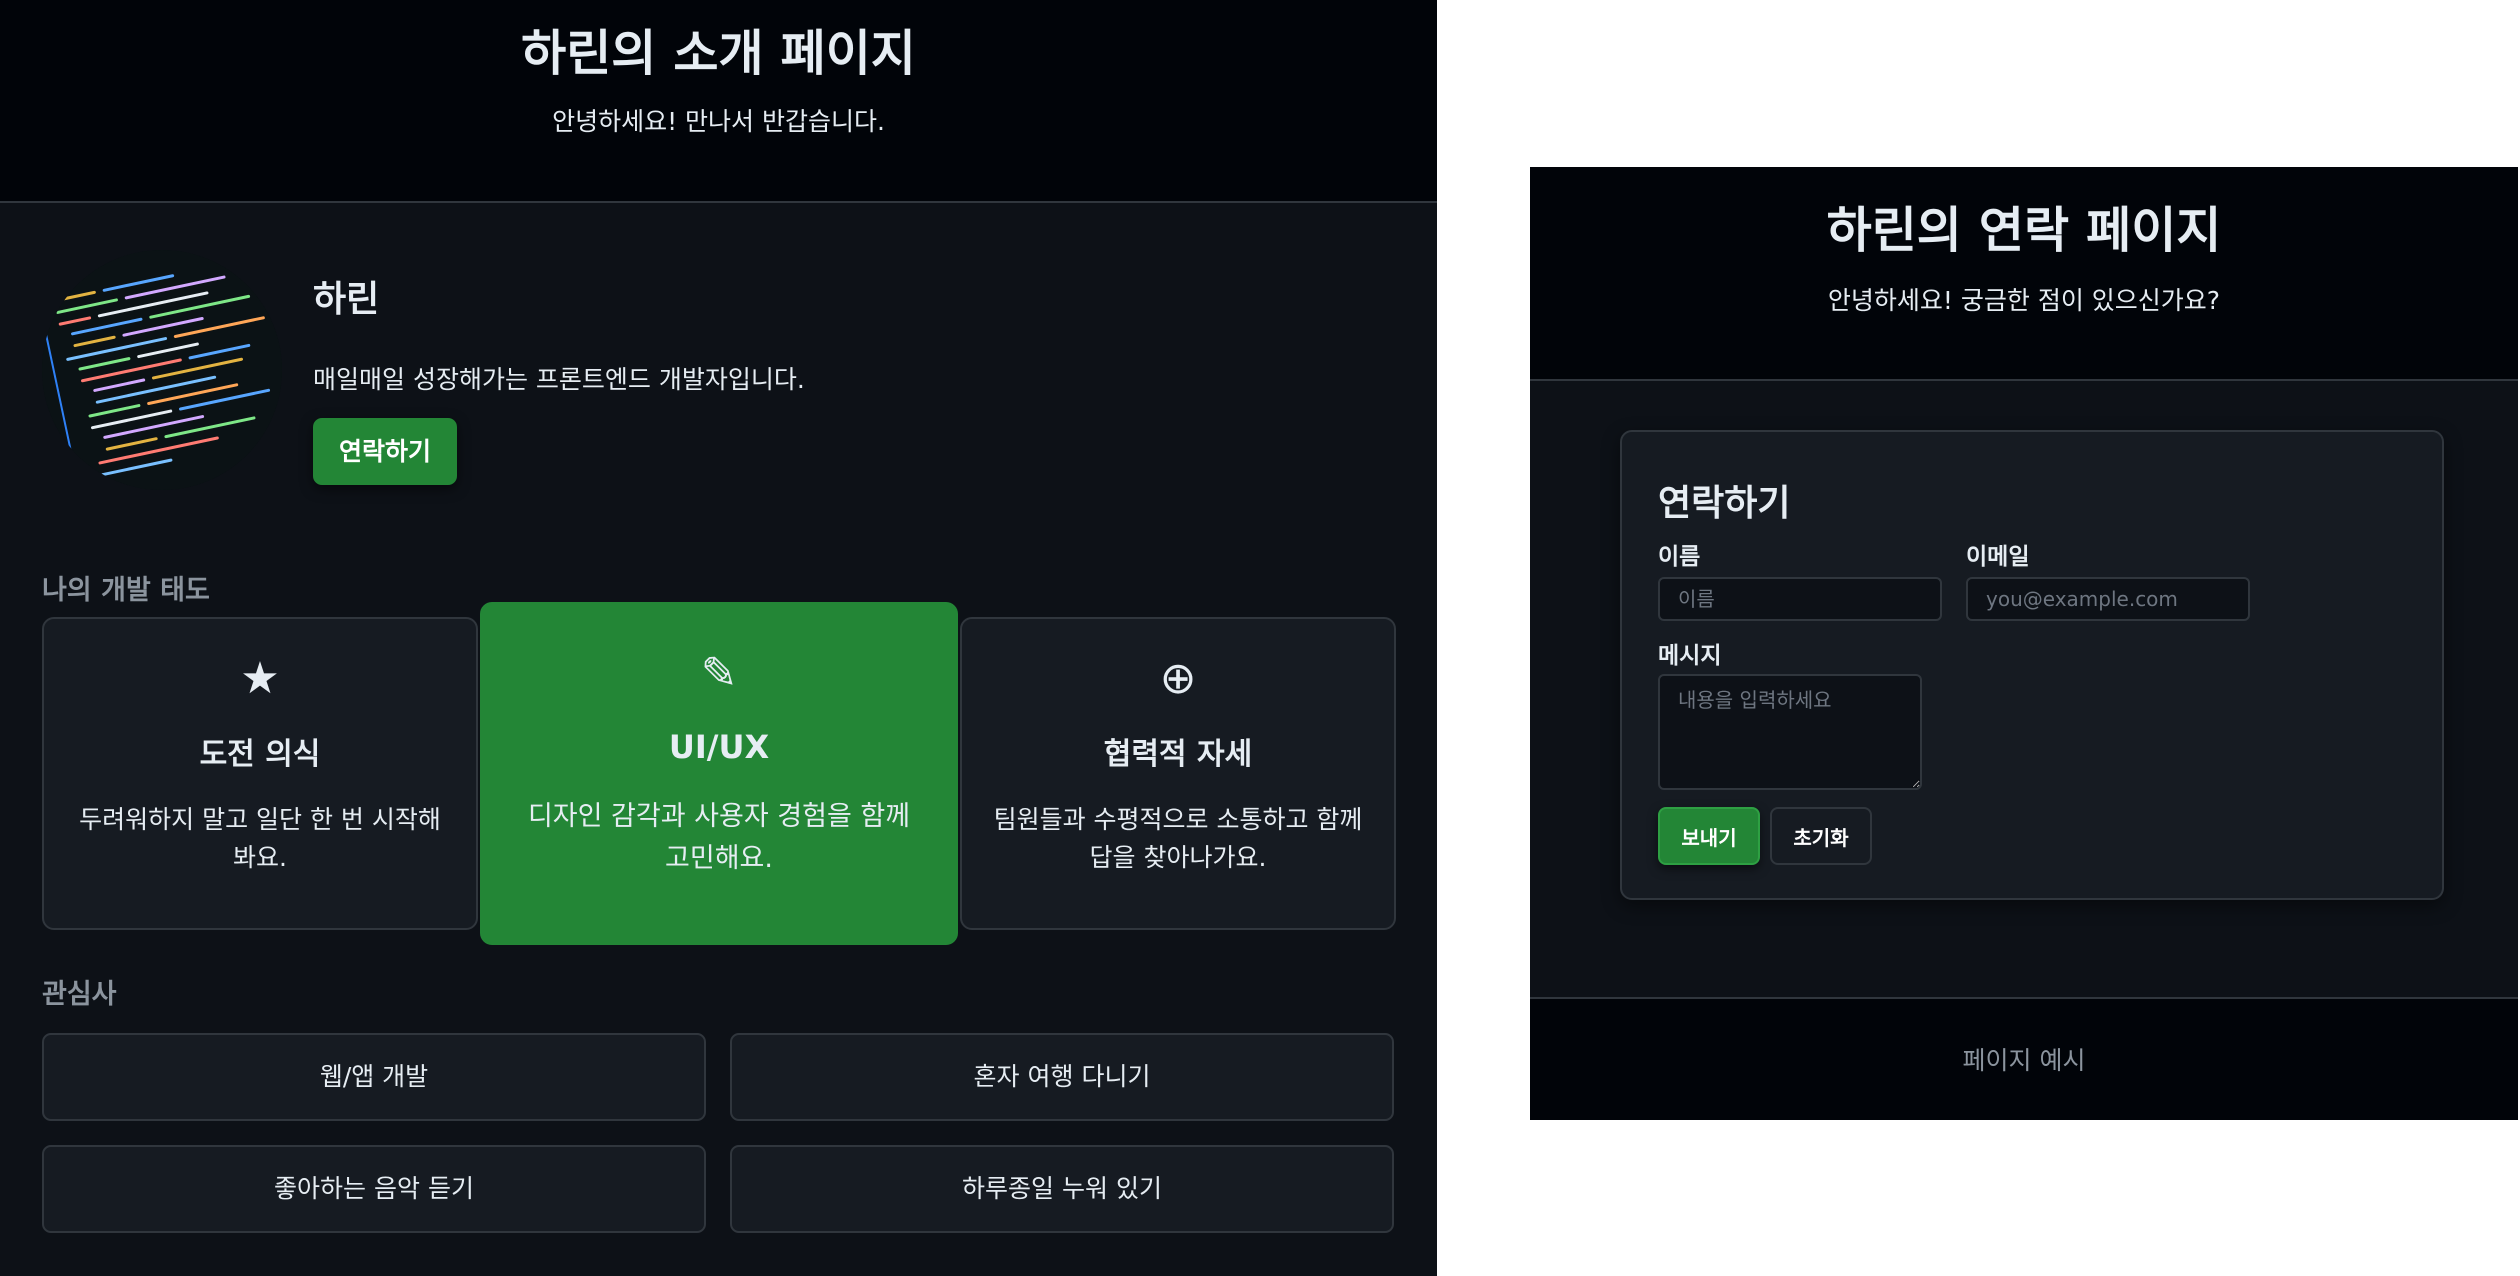  I want to click on attitude-card-title: 도전 의식, so click(260, 754).